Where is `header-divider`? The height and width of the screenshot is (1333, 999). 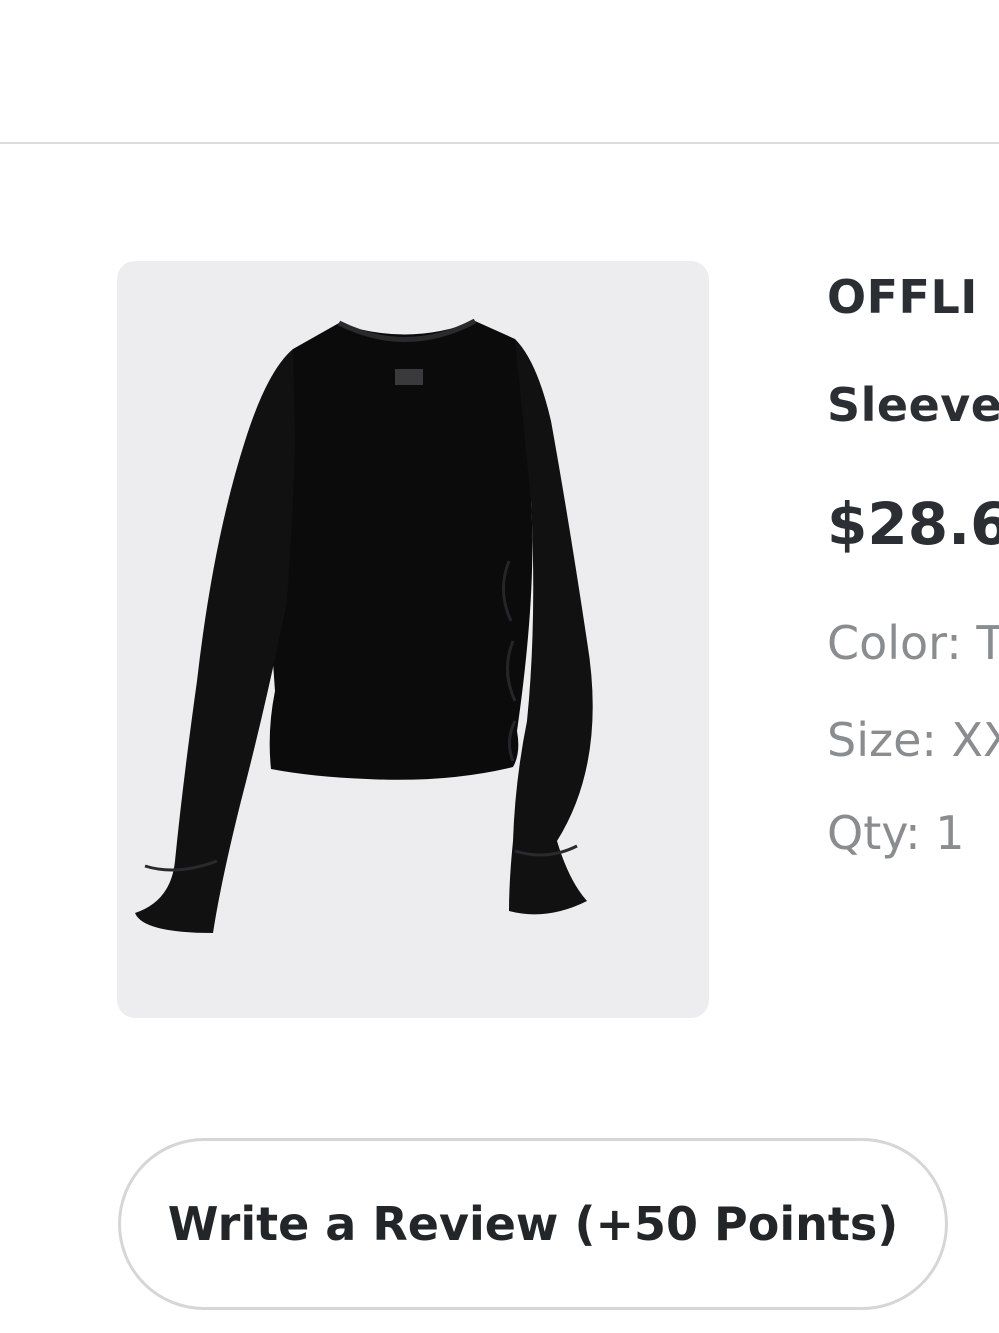
header-divider is located at coordinates (499, 143).